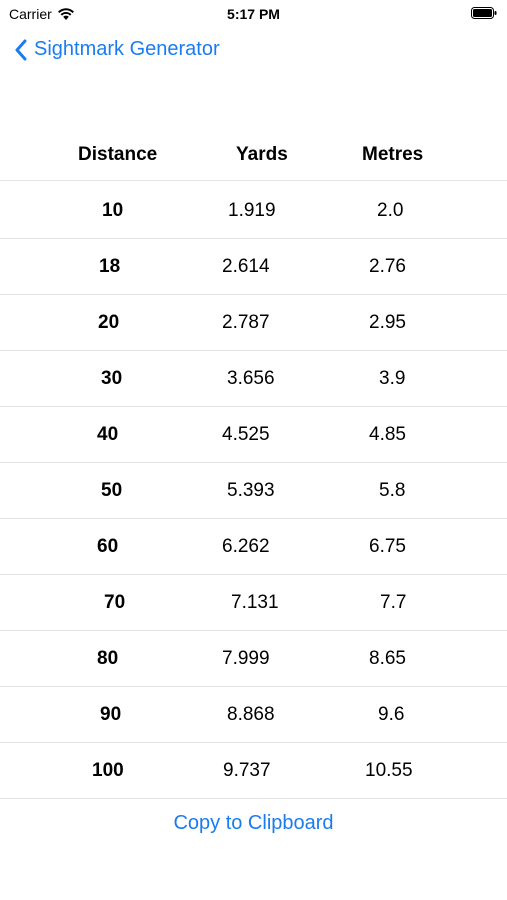  I want to click on header-metres: Metres, so click(393, 154).